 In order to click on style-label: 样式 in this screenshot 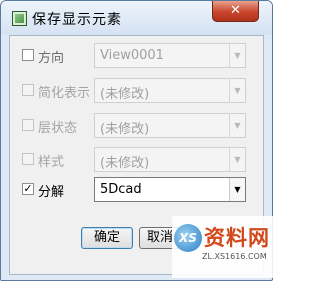, I will do `click(51, 162)`.